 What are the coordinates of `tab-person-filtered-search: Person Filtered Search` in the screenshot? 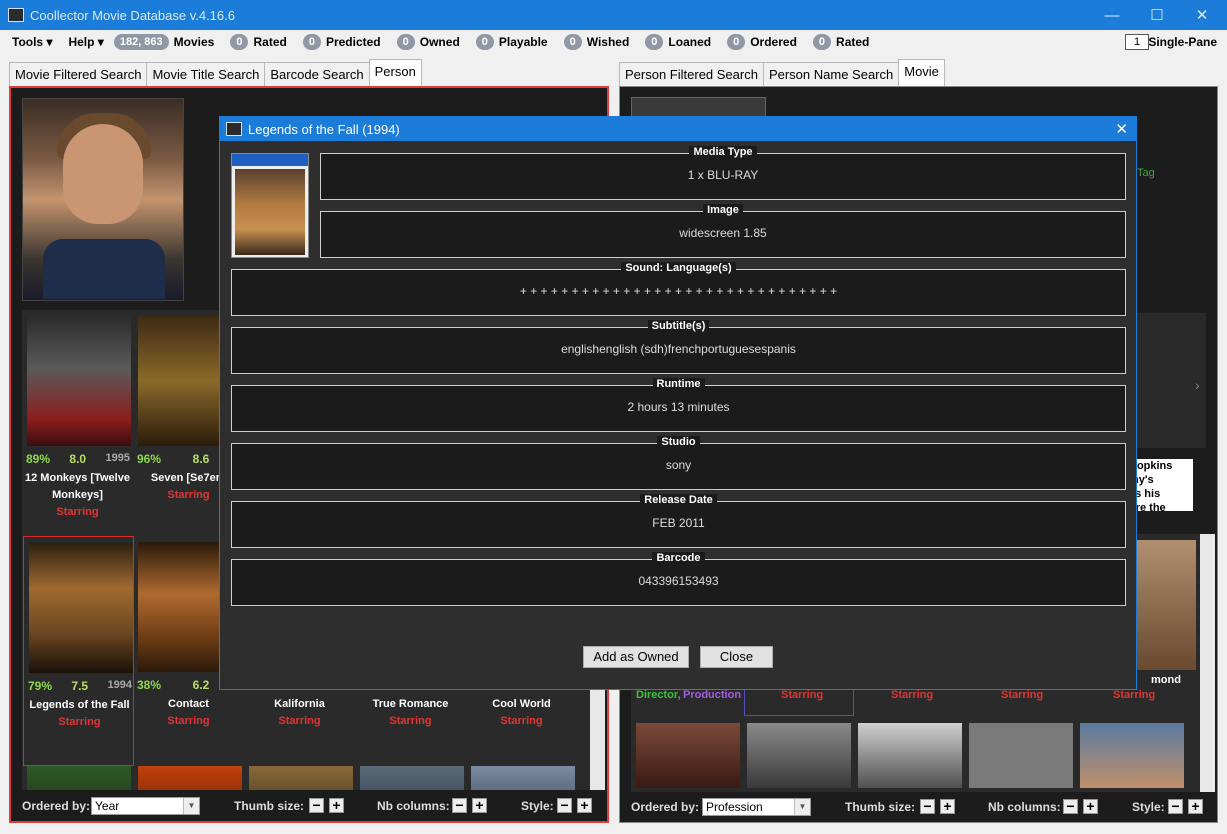 It's located at (691, 74).